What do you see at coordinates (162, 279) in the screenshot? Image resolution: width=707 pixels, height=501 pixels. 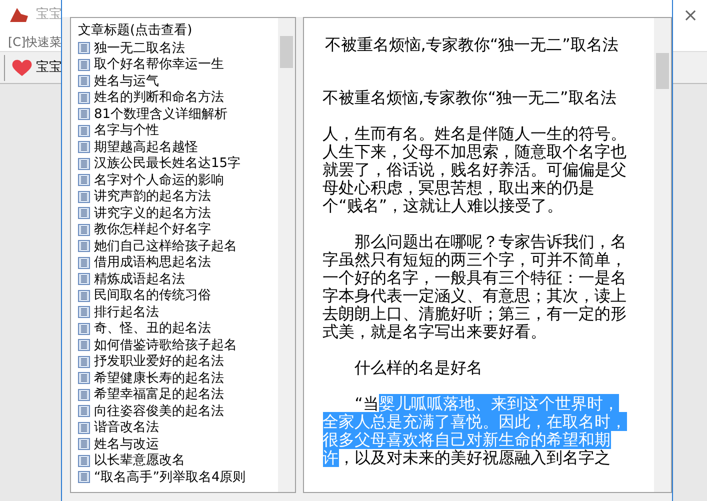 I see `list-item: 精炼成语起名法` at bounding box center [162, 279].